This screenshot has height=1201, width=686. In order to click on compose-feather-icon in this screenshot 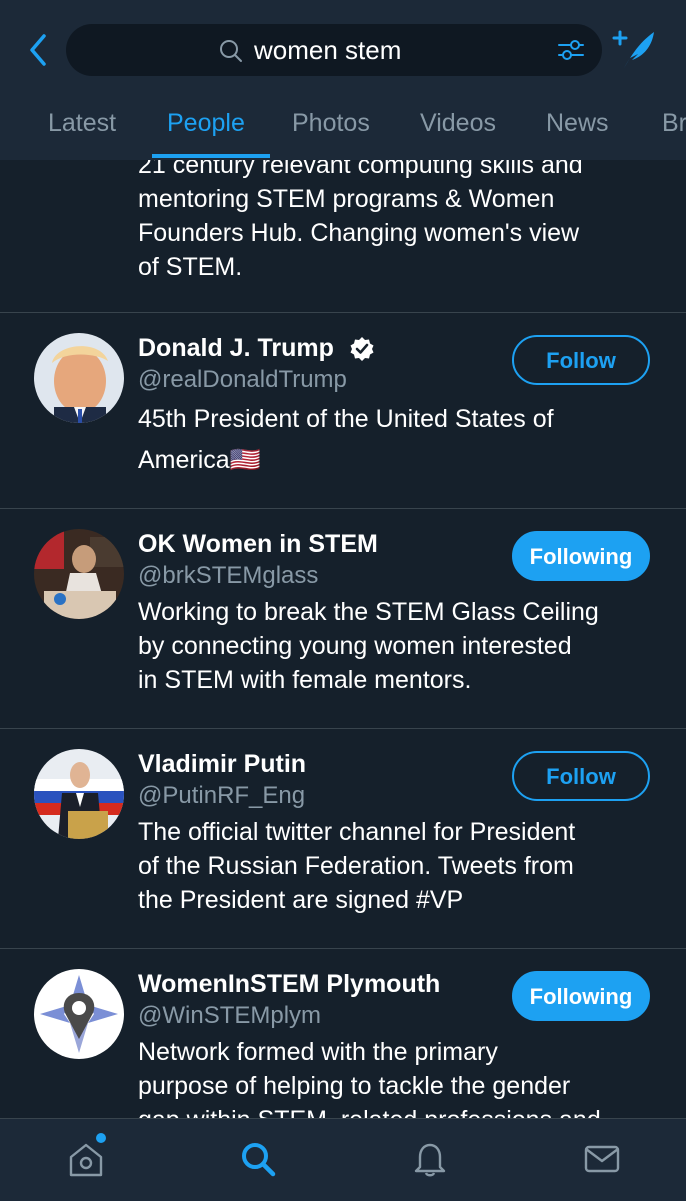, I will do `click(633, 49)`.